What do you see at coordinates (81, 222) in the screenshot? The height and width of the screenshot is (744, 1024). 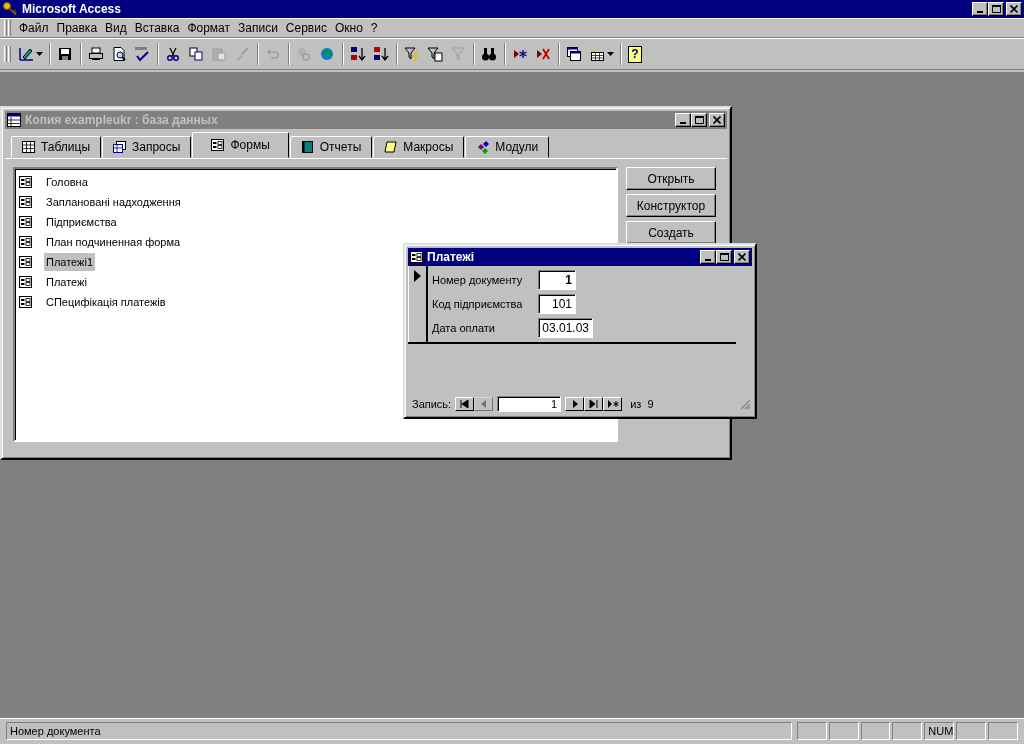 I see `form-list-item: Підприємства` at bounding box center [81, 222].